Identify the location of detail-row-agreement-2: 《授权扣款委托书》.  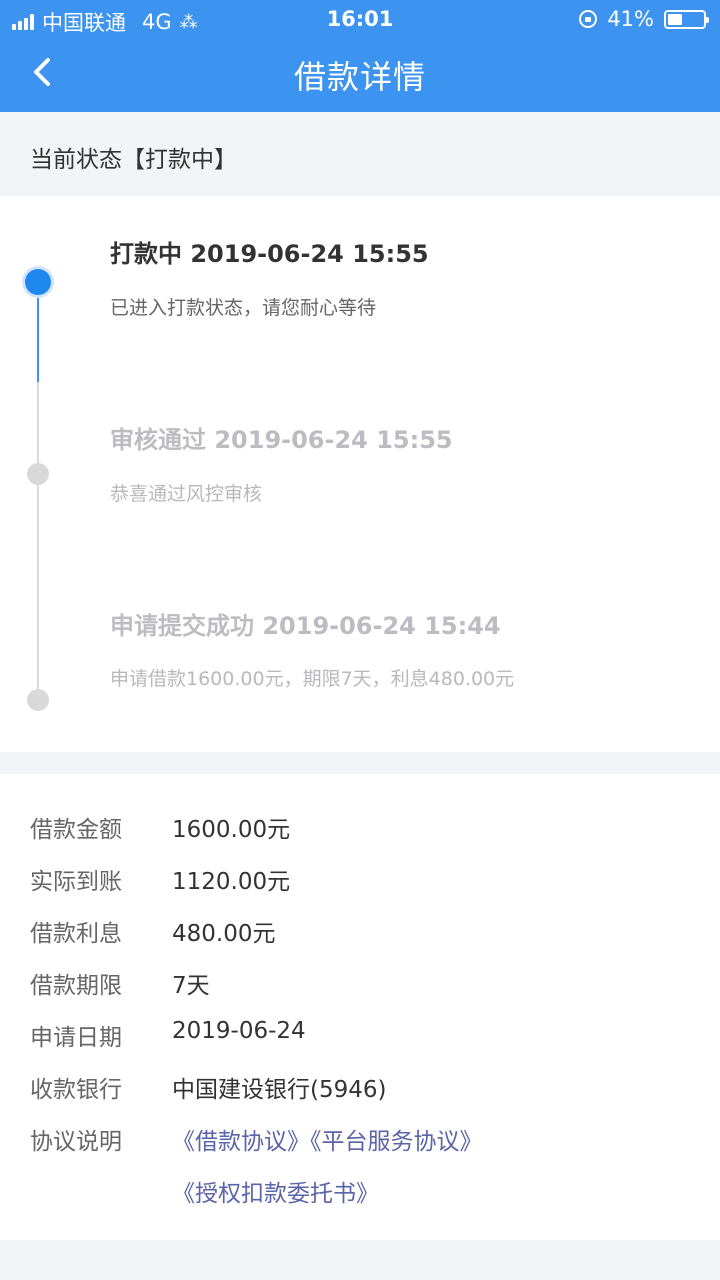
(360, 1188).